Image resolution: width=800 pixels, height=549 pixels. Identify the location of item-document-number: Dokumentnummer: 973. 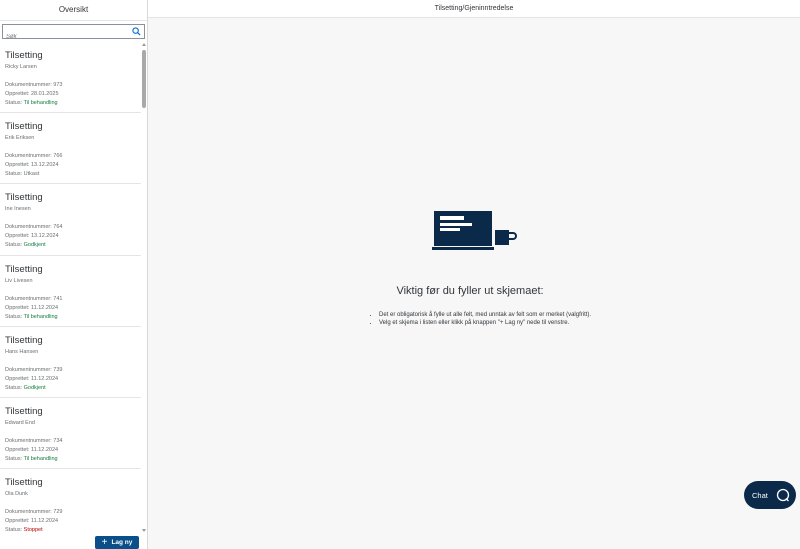
(34, 85).